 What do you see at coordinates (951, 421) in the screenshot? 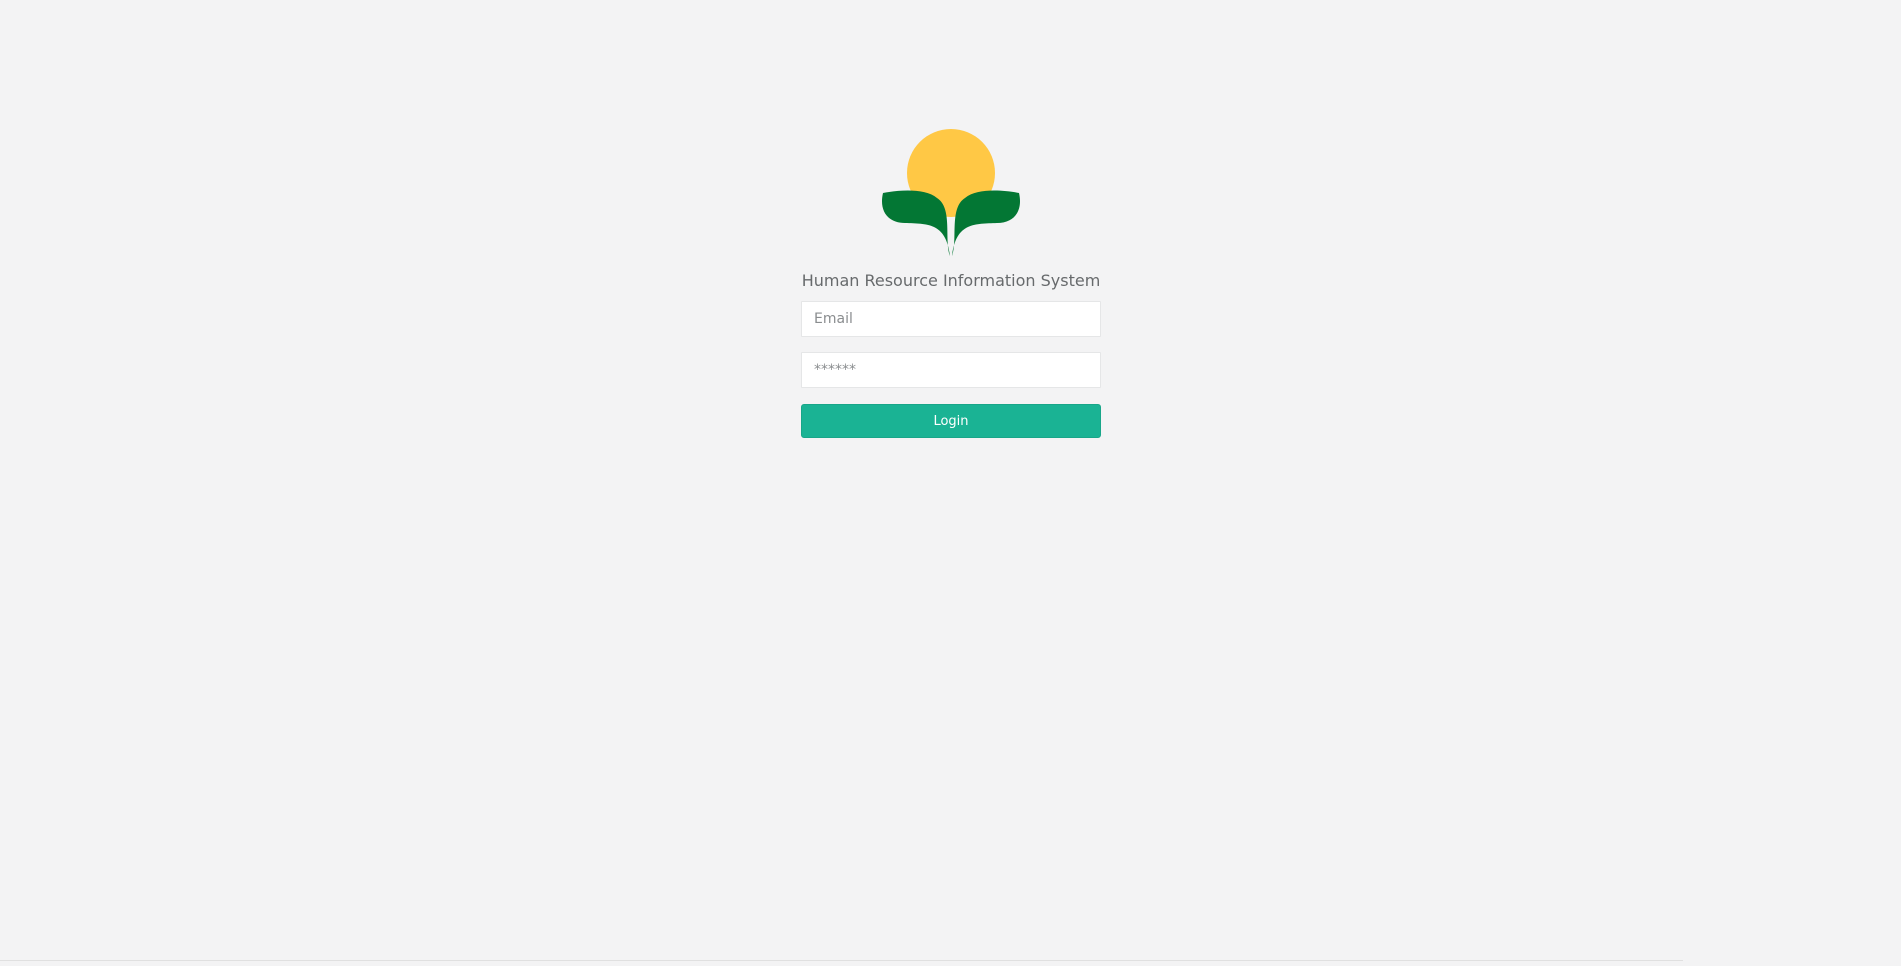
I see `login-button: Login` at bounding box center [951, 421].